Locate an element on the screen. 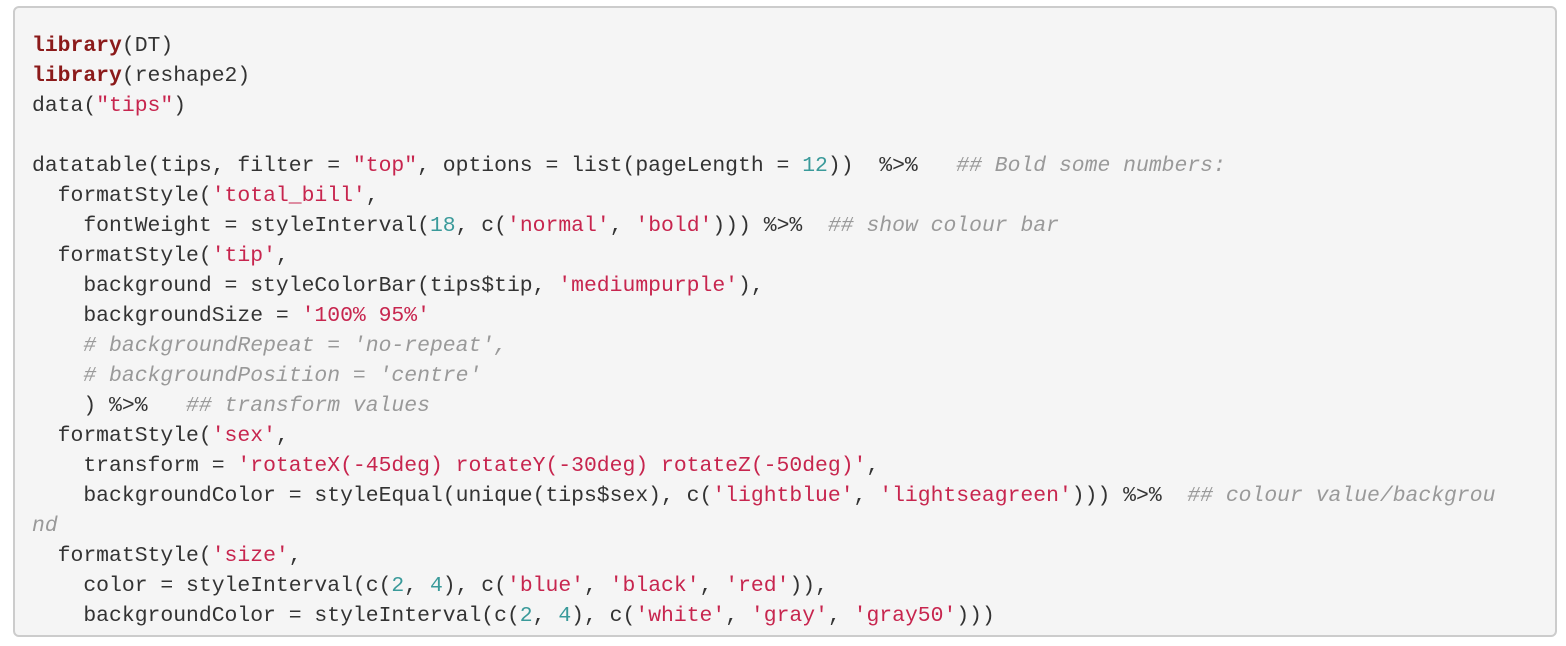 This screenshot has height=646, width=1566. code-string: 'white' is located at coordinates (680, 616).